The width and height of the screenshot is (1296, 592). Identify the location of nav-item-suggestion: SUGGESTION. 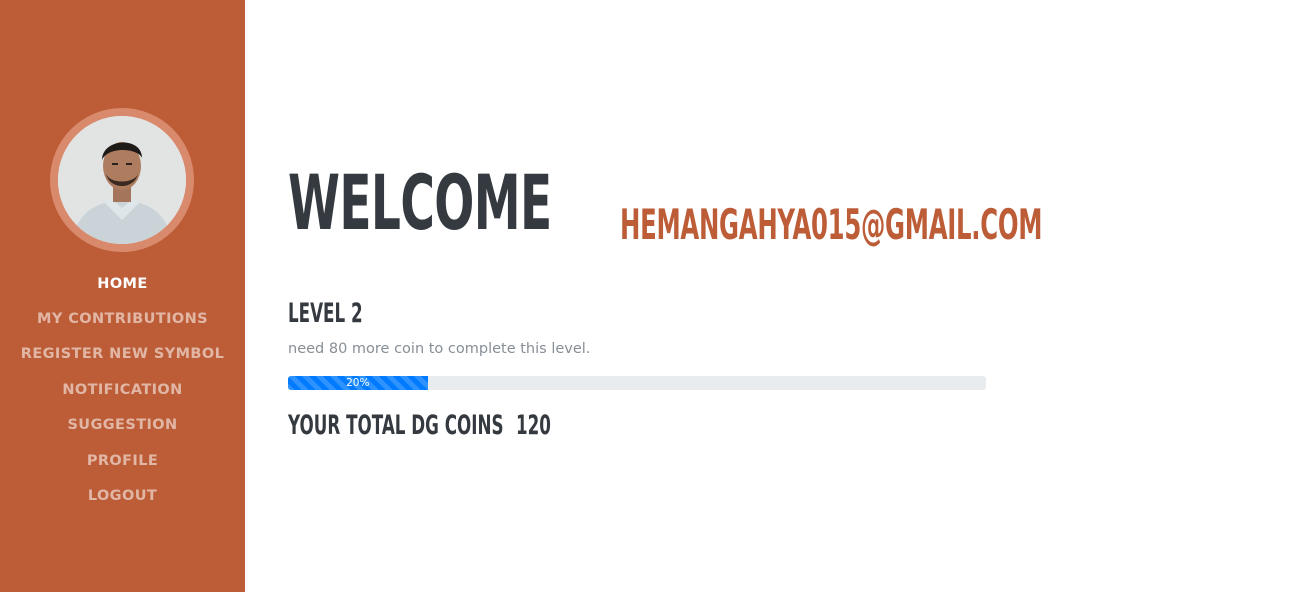
(122, 425).